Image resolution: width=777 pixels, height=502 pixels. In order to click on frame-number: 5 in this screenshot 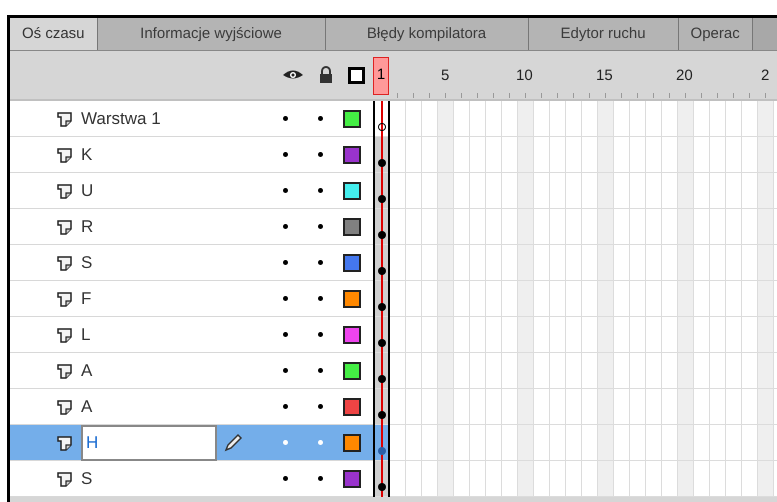, I will do `click(445, 76)`.